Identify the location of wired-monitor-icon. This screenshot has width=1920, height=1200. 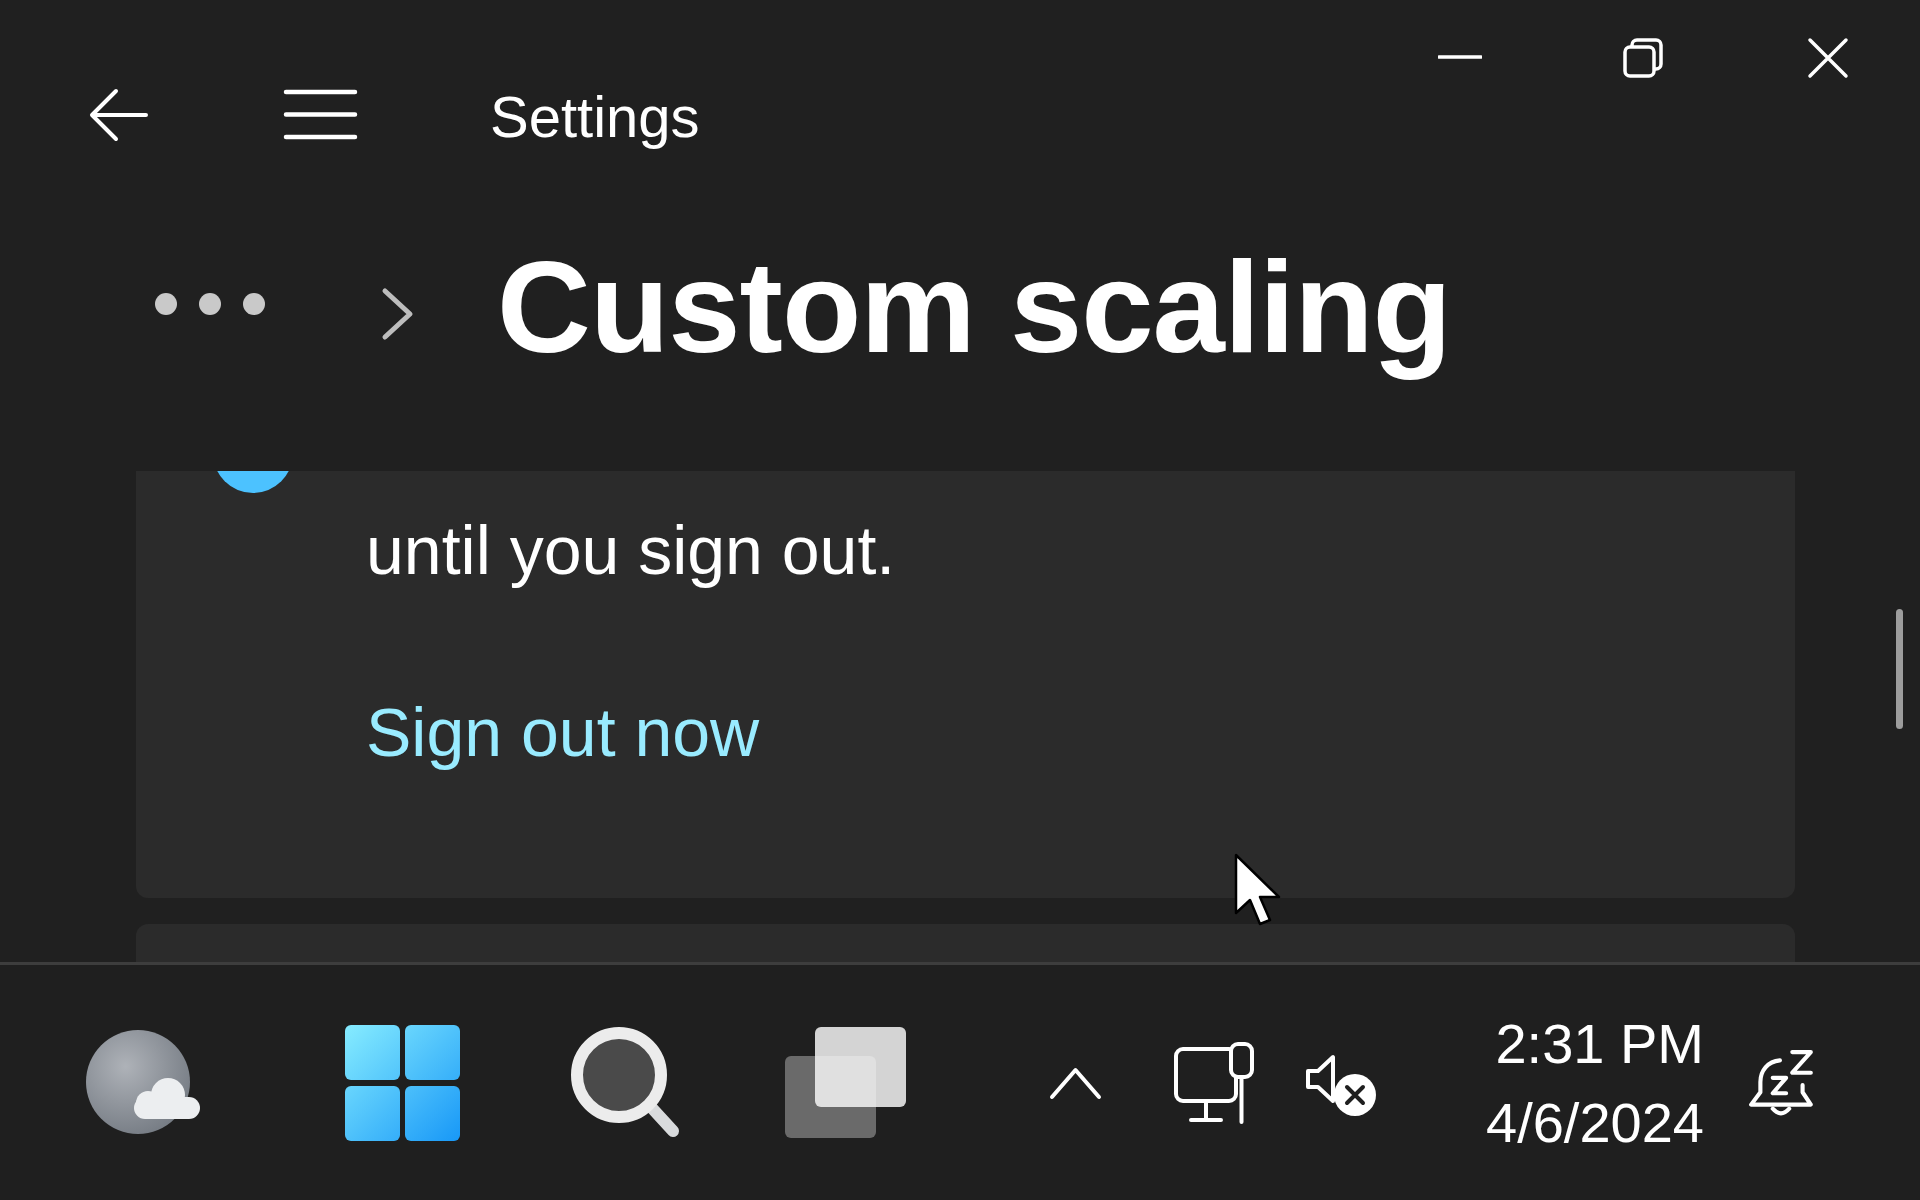
(1214, 1082).